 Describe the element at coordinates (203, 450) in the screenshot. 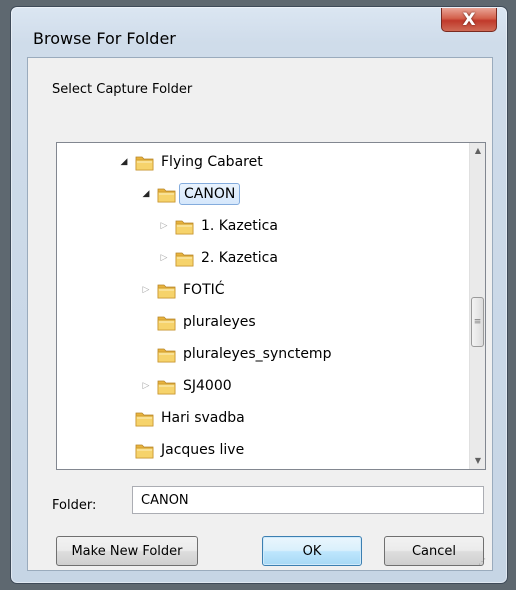

I see `tree-item-label: Jacques live` at that location.